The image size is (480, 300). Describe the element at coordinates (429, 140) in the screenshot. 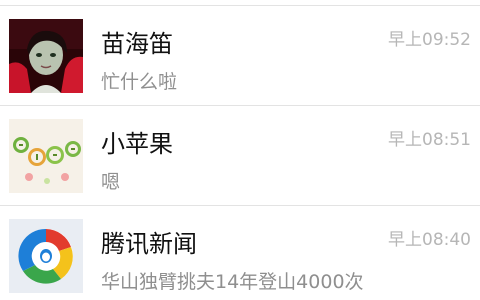

I see `conversation-time: 早上08:51` at that location.